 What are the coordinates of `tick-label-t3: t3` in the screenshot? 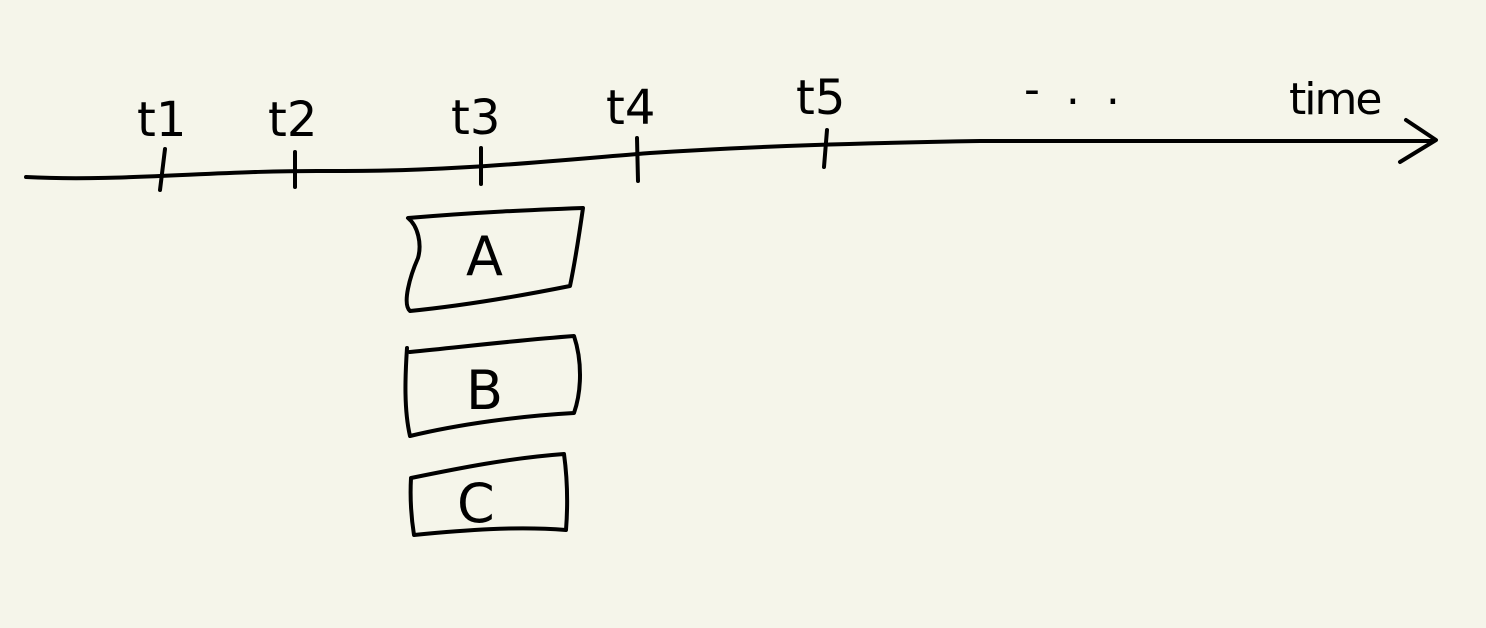 It's located at (475, 118).